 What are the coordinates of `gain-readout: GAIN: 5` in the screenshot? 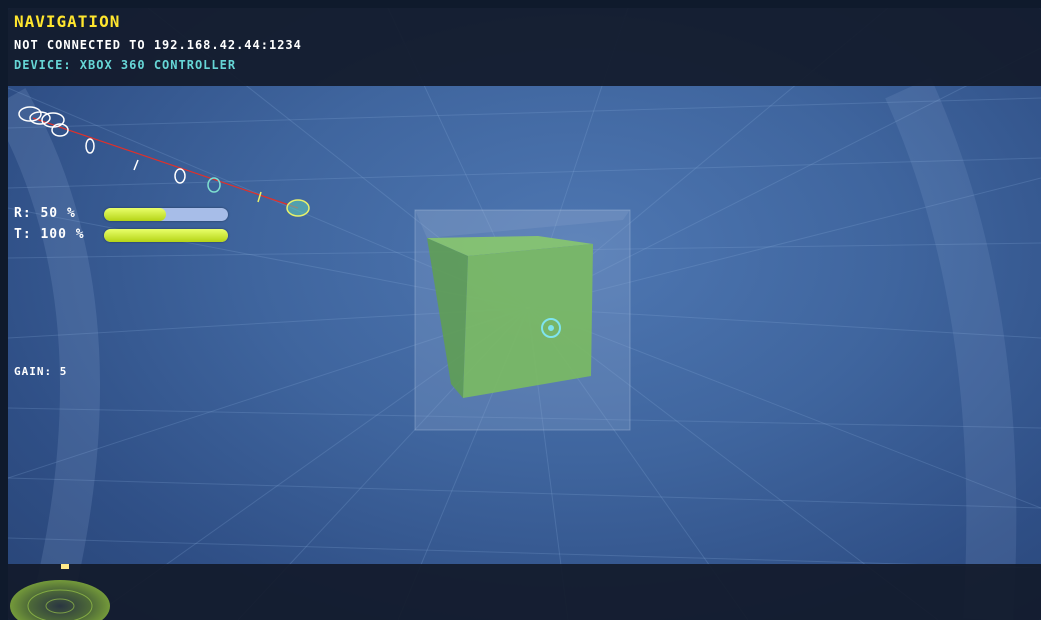 It's located at (41, 371).